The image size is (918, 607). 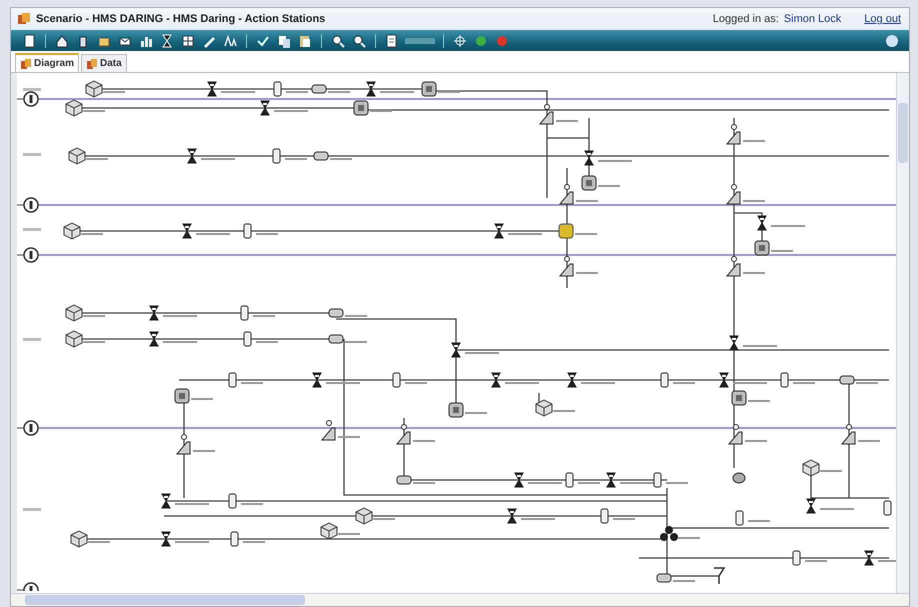 I want to click on tab: Data, so click(x=104, y=63).